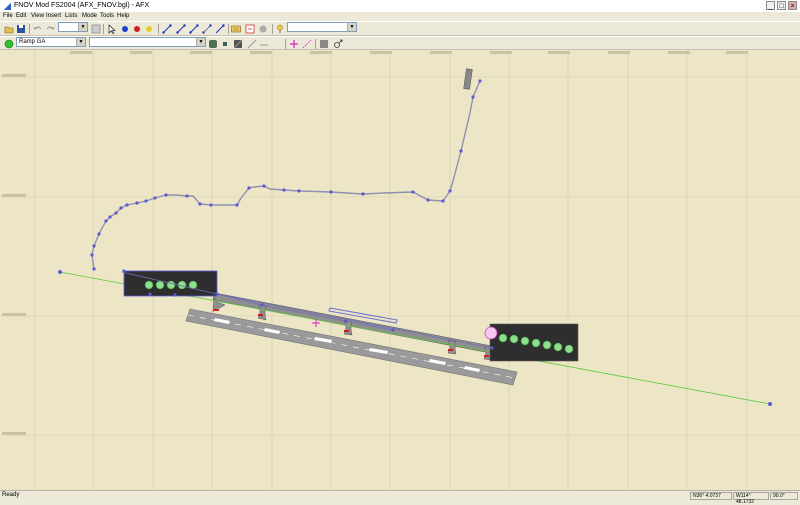 The width and height of the screenshot is (800, 505). I want to click on crosshair-icon, so click(294, 44).